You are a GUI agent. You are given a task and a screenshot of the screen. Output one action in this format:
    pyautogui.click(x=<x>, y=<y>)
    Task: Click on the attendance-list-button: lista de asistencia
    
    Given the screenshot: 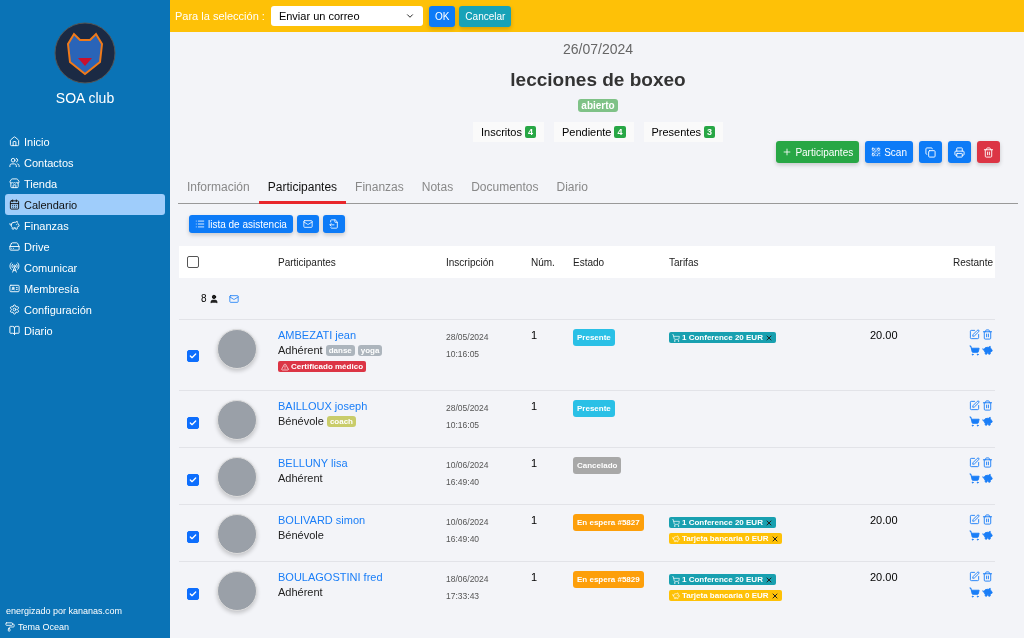 What is the action you would take?
    pyautogui.click(x=241, y=224)
    